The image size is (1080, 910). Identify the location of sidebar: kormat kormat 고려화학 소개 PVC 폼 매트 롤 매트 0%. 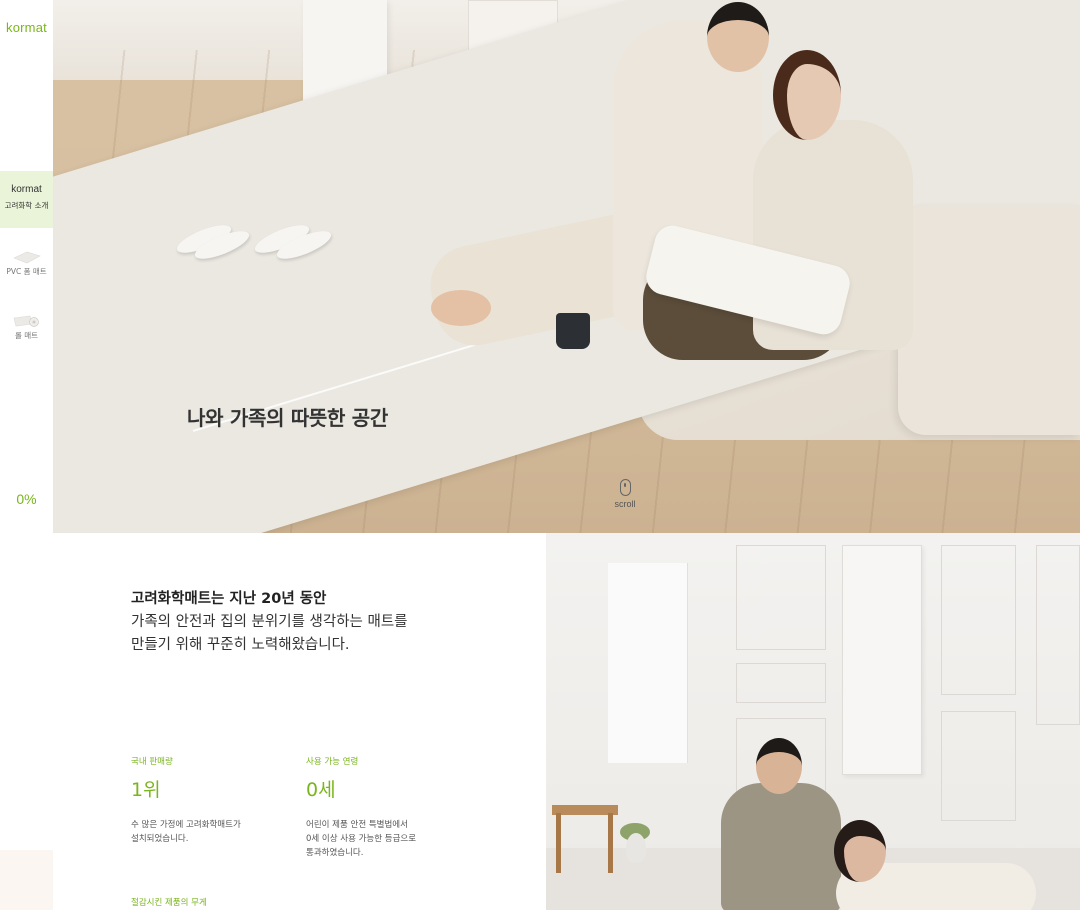
(26, 455).